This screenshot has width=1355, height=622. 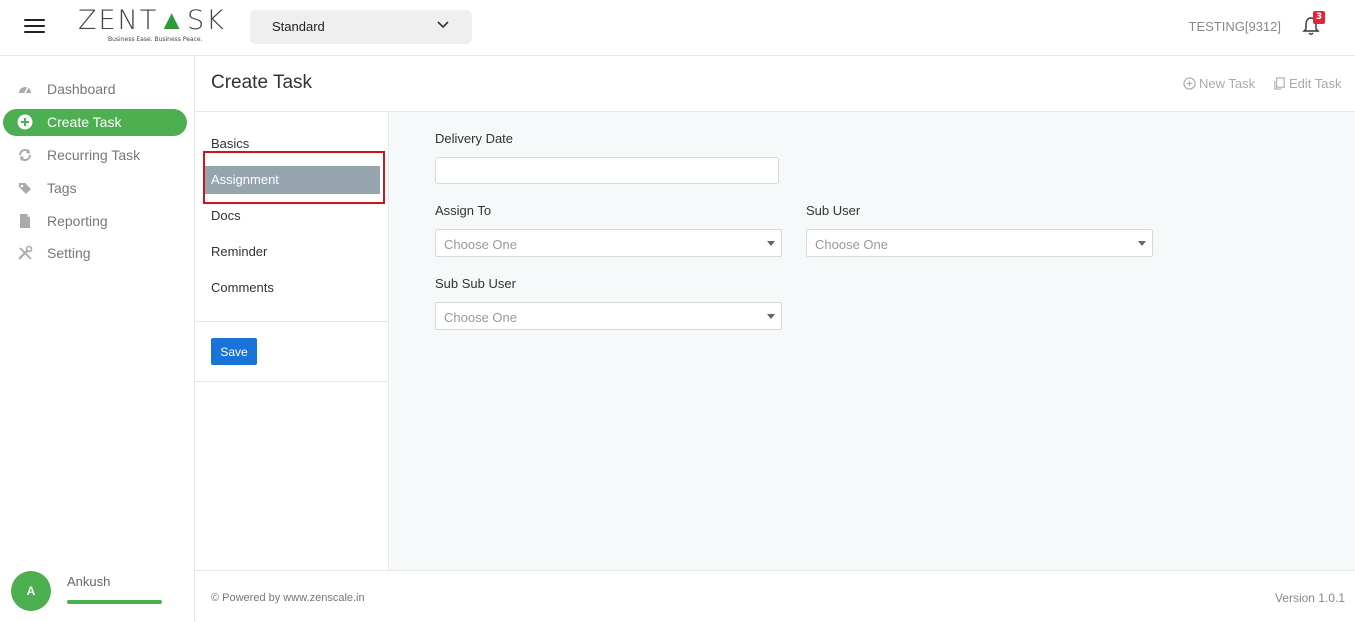 I want to click on avatar: A, so click(x=31, y=591).